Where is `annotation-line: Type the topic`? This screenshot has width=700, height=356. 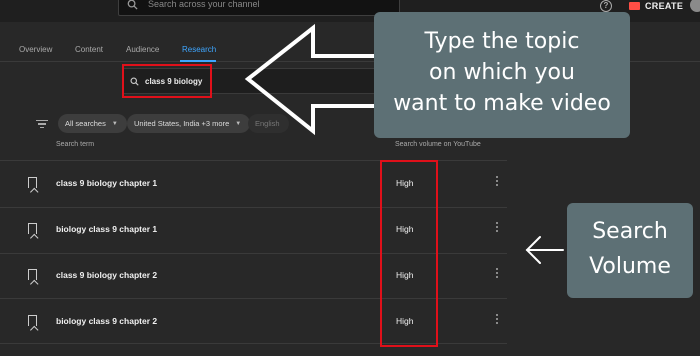 annotation-line: Type the topic is located at coordinates (502, 41).